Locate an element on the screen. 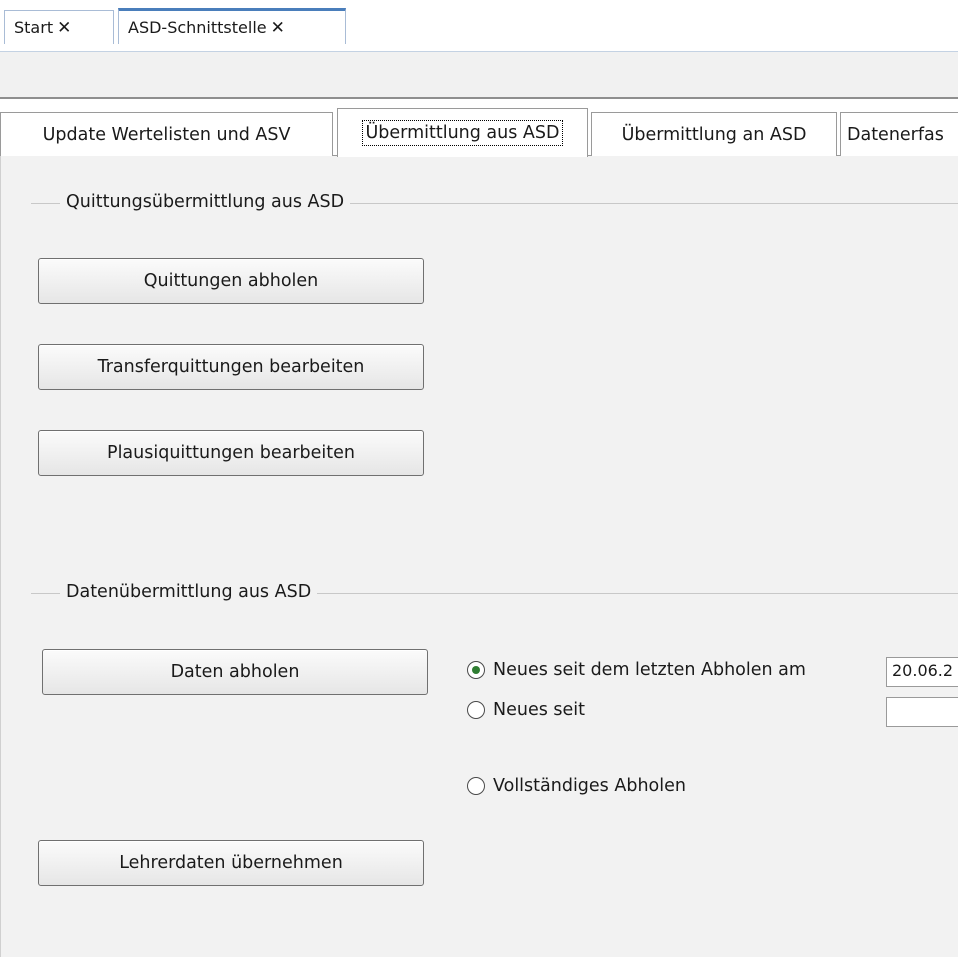 Image resolution: width=958 pixels, height=957 pixels. tab-label: Datenerfas is located at coordinates (895, 134).